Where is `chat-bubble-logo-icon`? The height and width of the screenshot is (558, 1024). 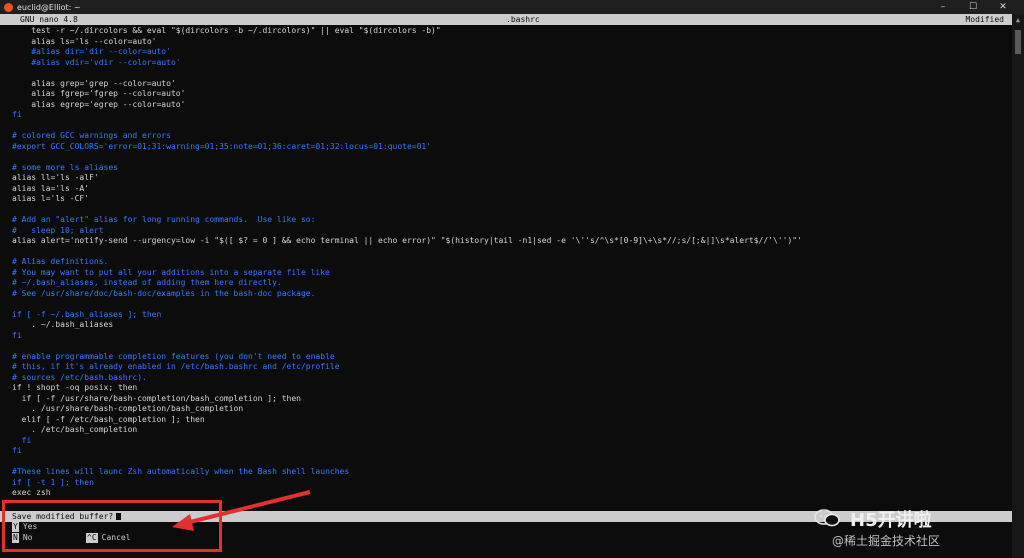
chat-bubble-logo-icon is located at coordinates (827, 518).